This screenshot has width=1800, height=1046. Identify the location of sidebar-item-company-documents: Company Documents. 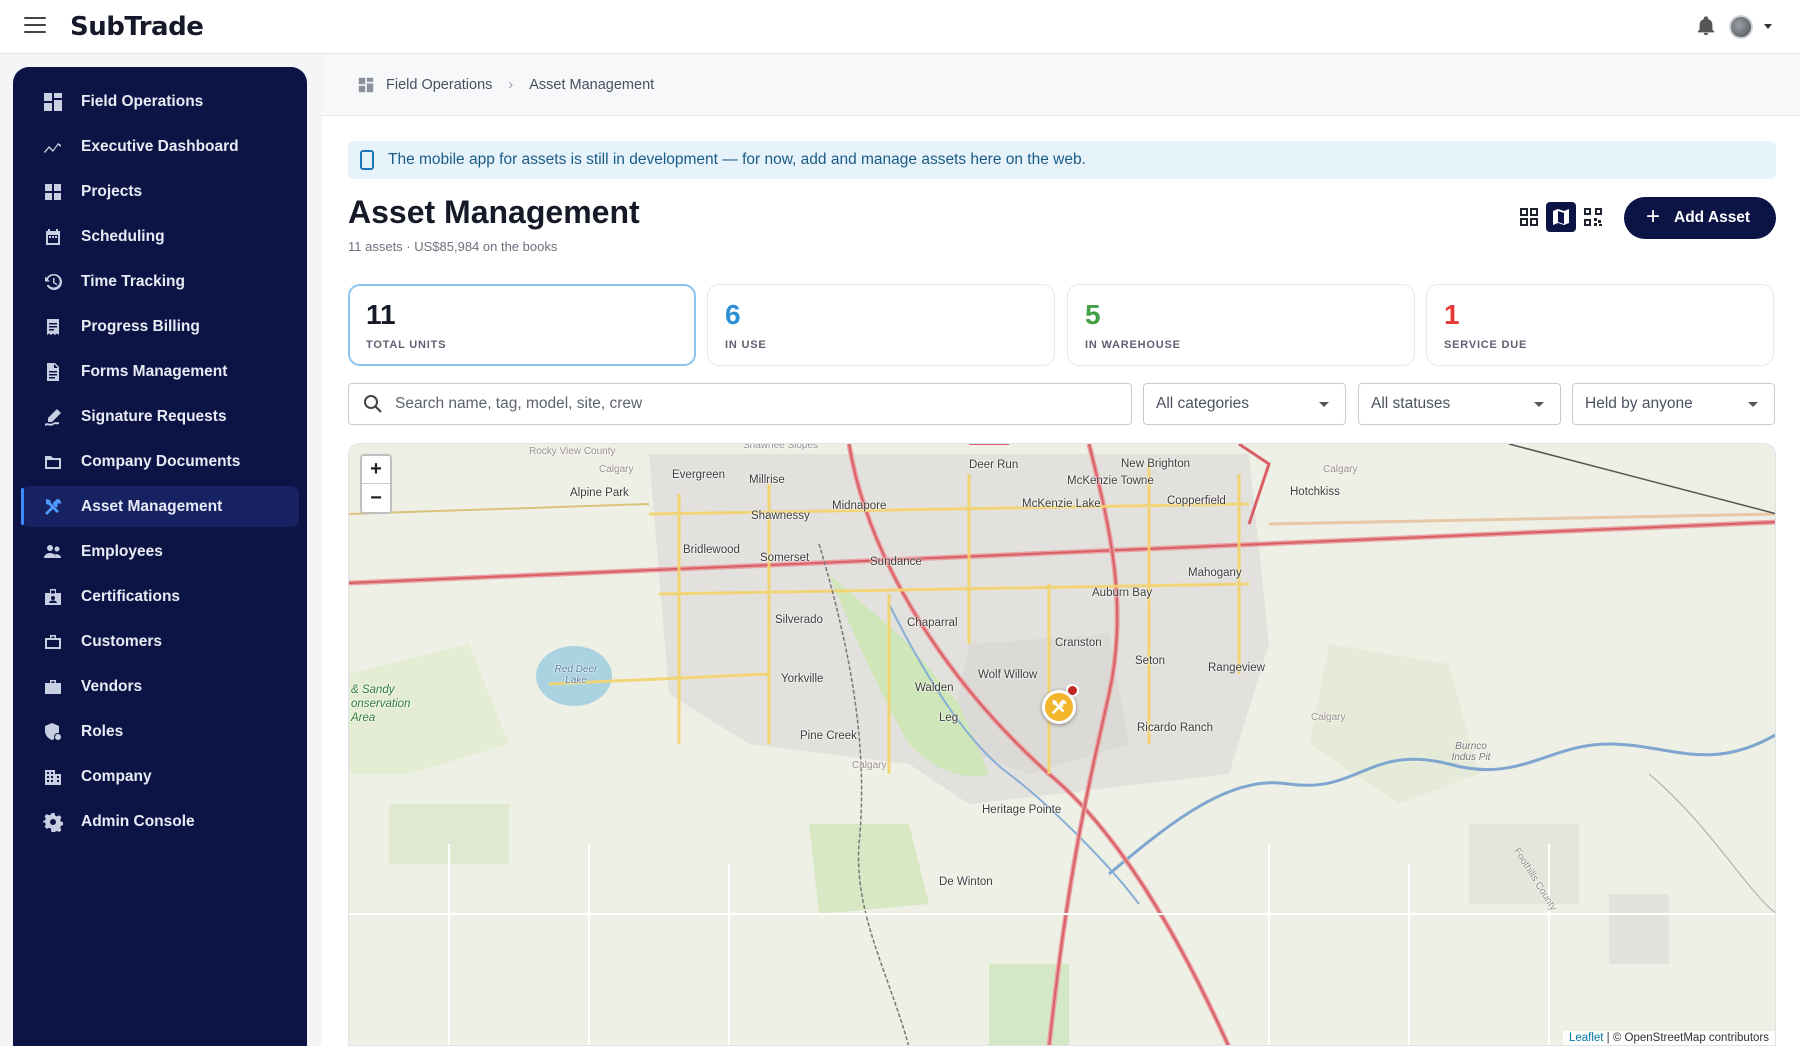
(160, 461).